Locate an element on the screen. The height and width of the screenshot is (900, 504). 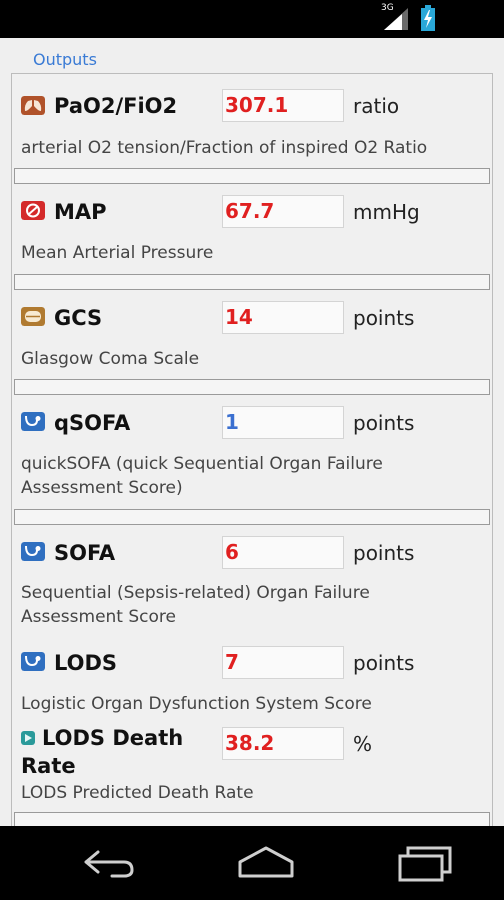
output-value: 6 is located at coordinates (283, 552).